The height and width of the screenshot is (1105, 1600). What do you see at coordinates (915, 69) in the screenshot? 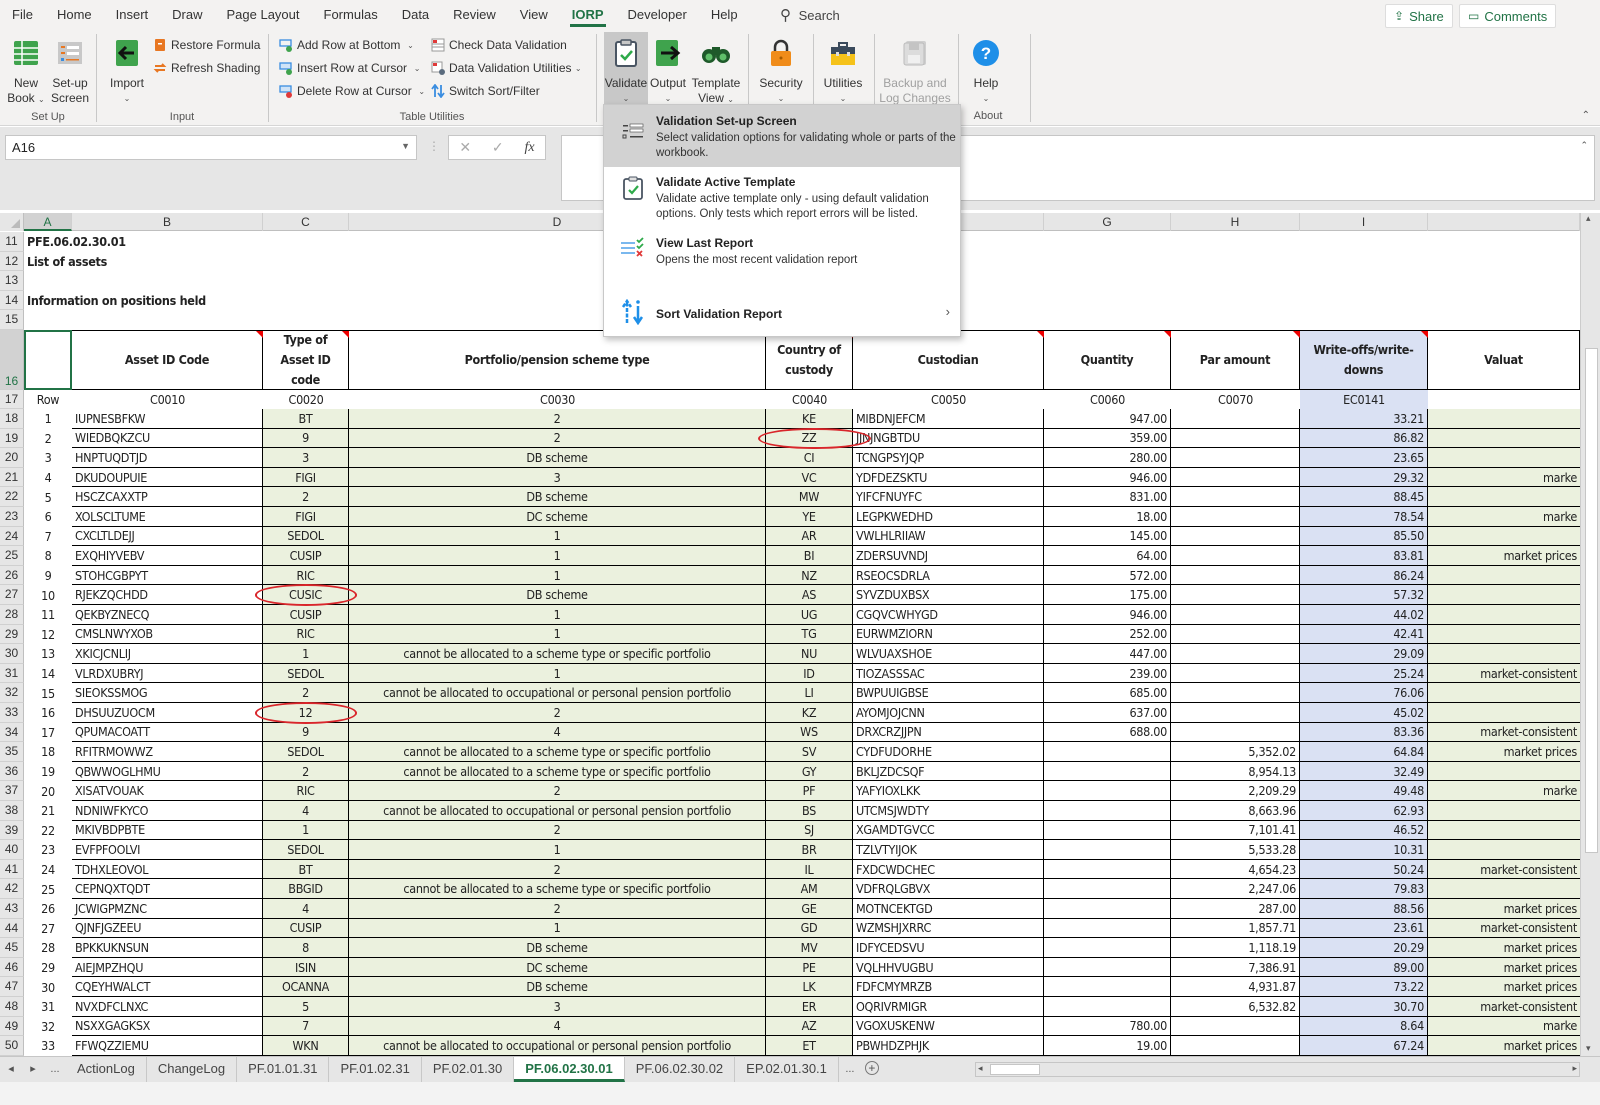
I see `backup-log-button: Backup and Log Changes` at bounding box center [915, 69].